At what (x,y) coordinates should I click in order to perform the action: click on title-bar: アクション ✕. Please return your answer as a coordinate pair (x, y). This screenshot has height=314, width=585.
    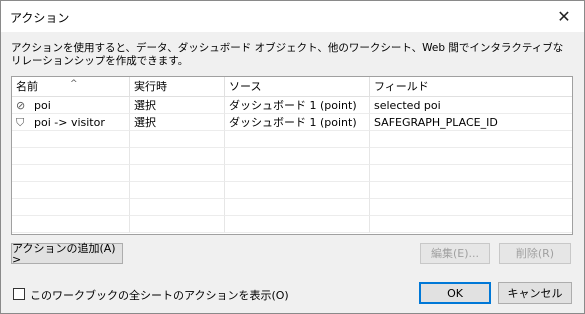
    Looking at the image, I should click on (292, 16).